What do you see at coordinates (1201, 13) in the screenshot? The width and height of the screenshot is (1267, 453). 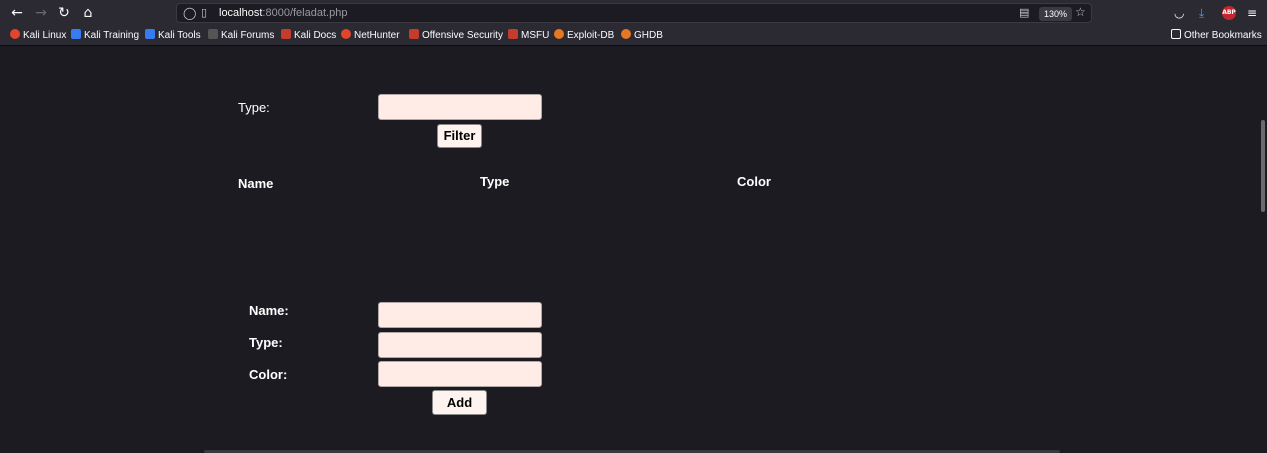 I see `downloads-icon: ⤓` at bounding box center [1201, 13].